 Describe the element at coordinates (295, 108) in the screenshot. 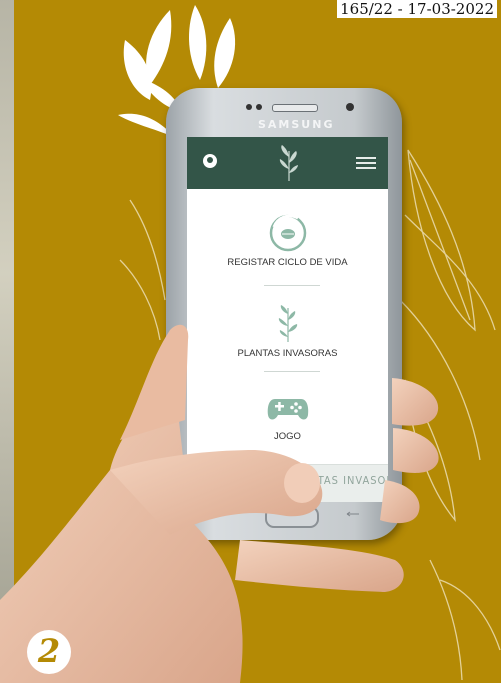

I see `earpiece-speaker` at that location.